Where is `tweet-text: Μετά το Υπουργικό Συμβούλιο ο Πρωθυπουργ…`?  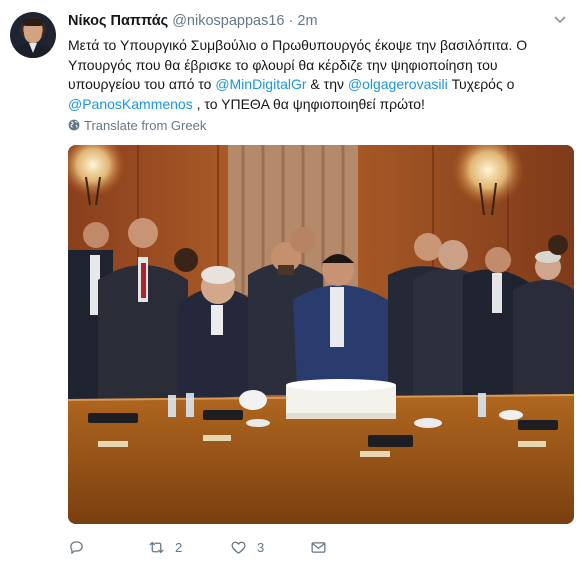 tweet-text: Μετά το Υπουργικό Συμβούλιο ο Πρωθυπουργ… is located at coordinates (320, 75).